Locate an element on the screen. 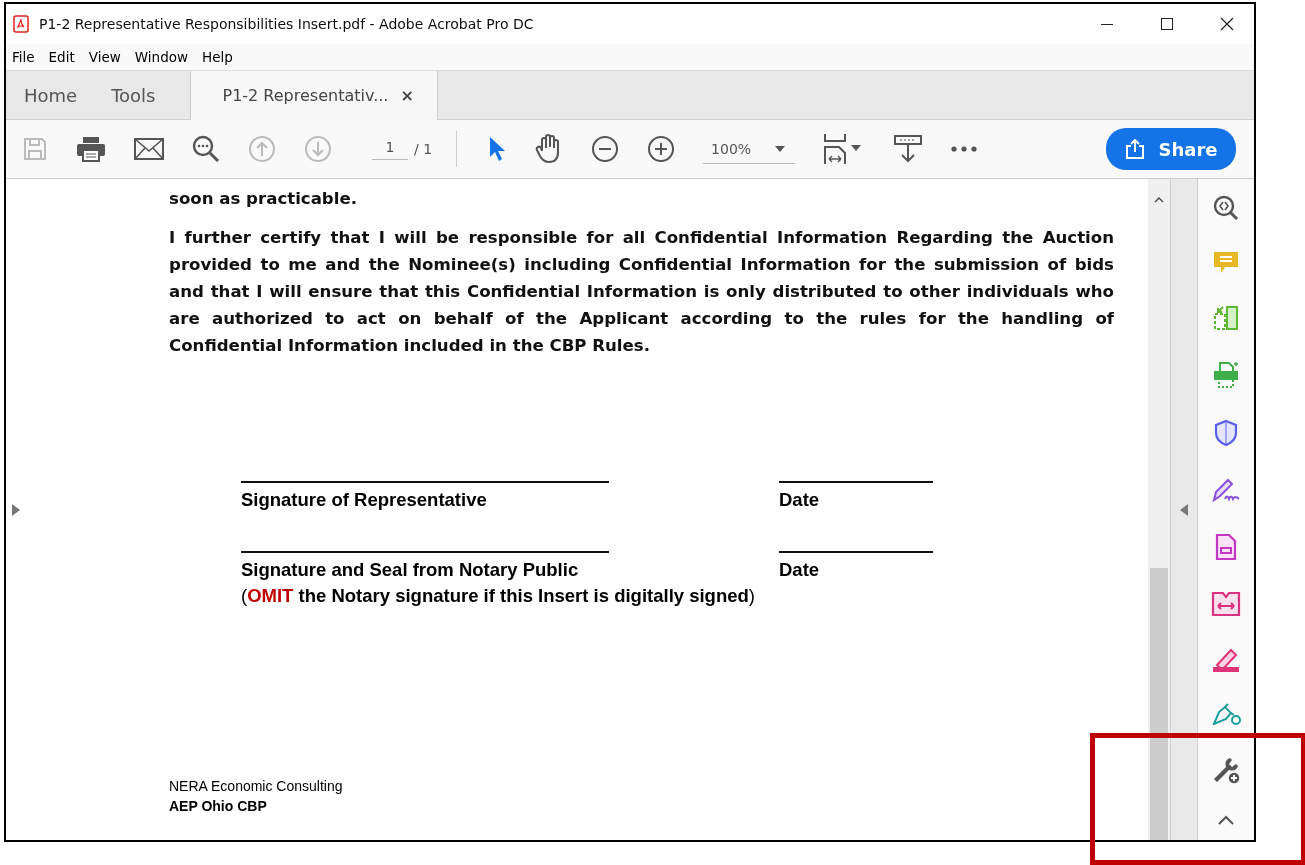  zoom-out-icon is located at coordinates (605, 149).